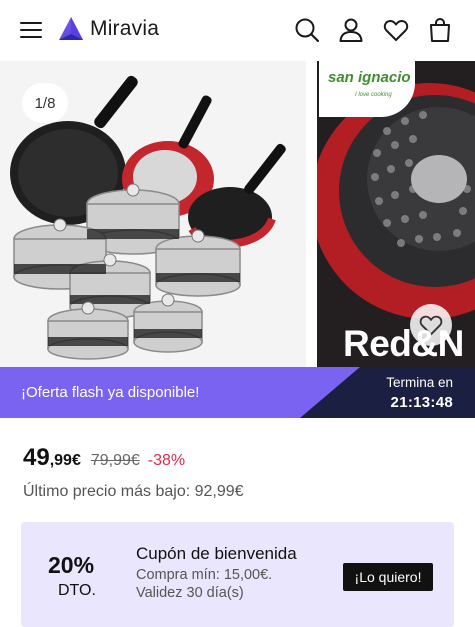 This screenshot has width=475, height=627. What do you see at coordinates (307, 30) in the screenshot?
I see `search-icon` at bounding box center [307, 30].